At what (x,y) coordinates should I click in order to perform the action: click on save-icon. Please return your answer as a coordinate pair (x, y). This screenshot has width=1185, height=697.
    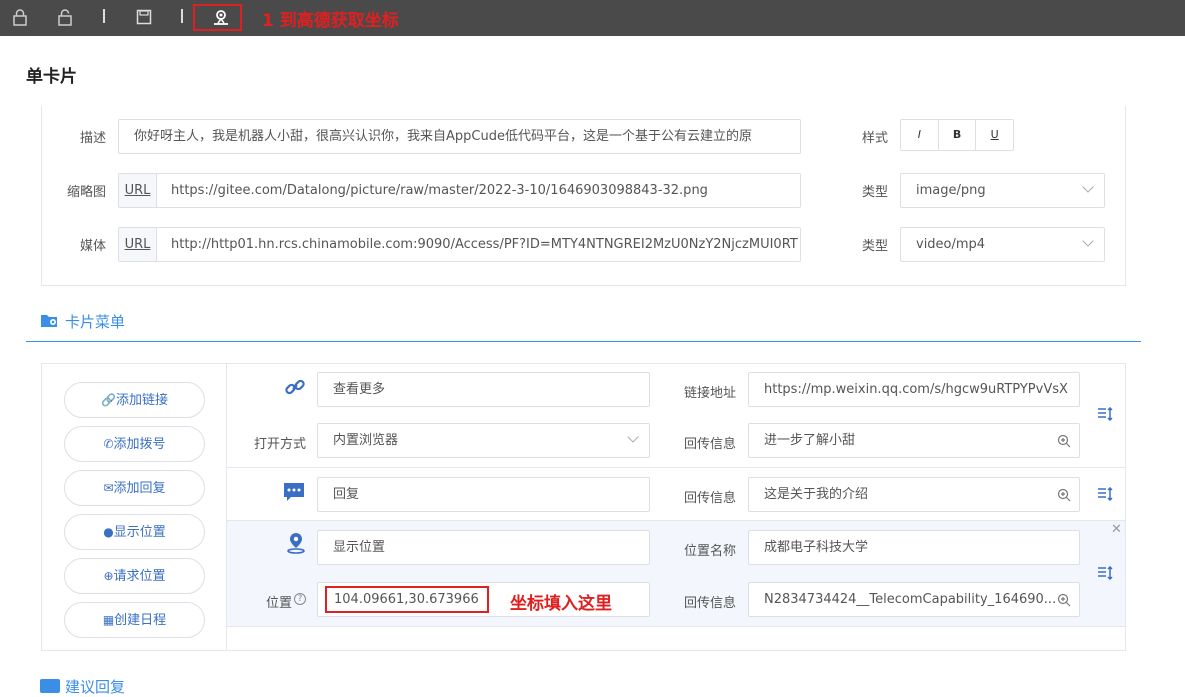
    Looking at the image, I should click on (144, 17).